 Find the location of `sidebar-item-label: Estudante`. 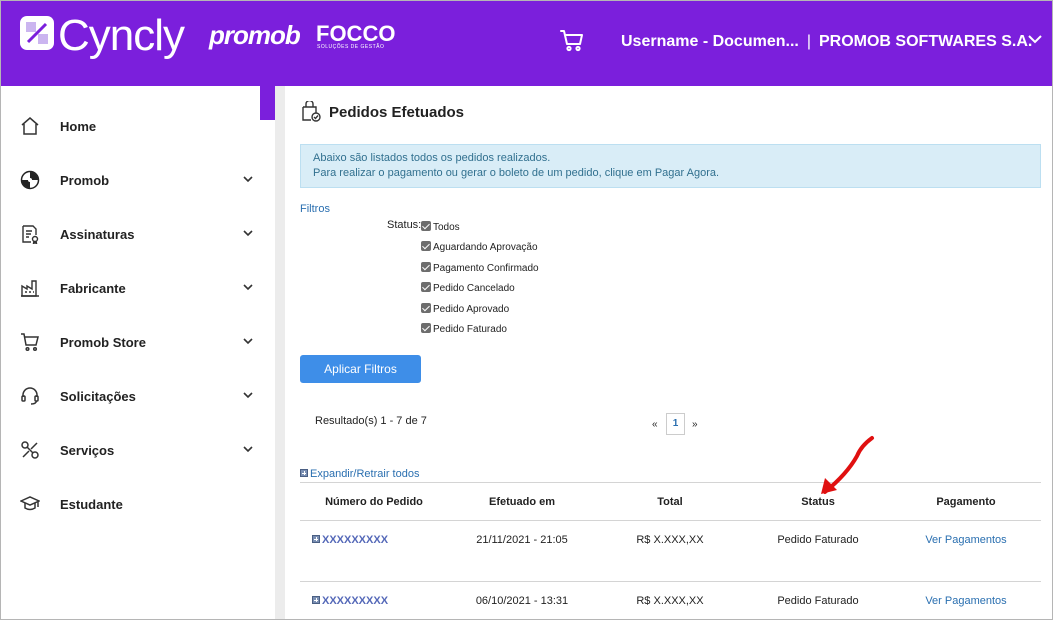

sidebar-item-label: Estudante is located at coordinates (91, 504).